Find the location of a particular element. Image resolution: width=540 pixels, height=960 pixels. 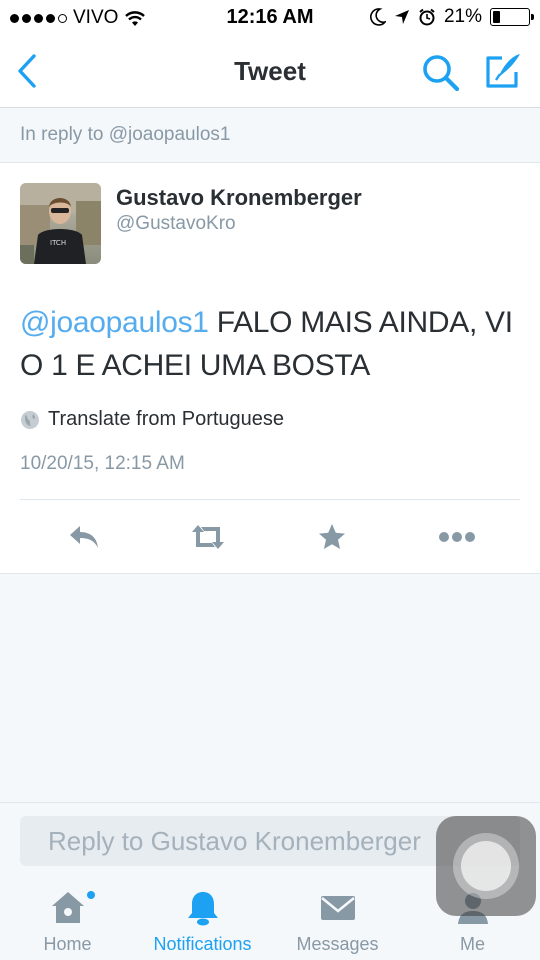

home-badge-dot is located at coordinates (91, 895).